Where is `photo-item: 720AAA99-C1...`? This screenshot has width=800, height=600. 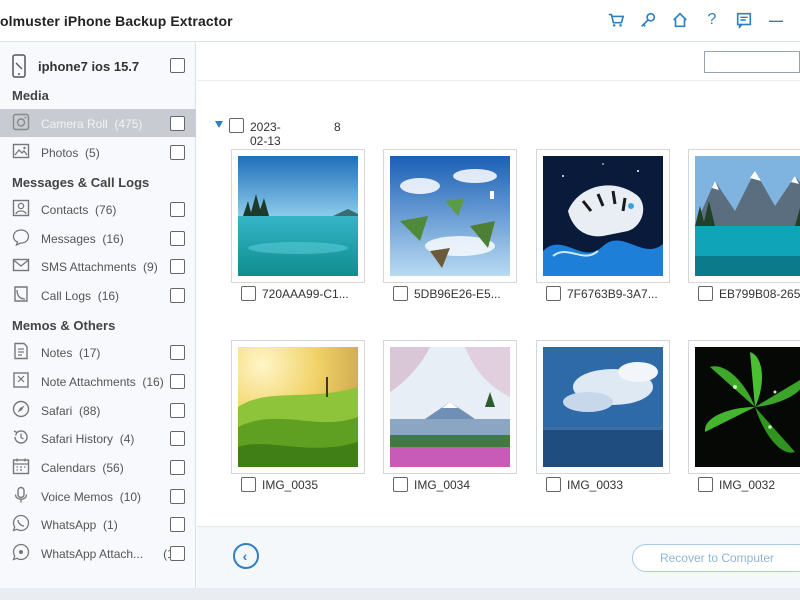 photo-item: 720AAA99-C1... is located at coordinates (298, 225).